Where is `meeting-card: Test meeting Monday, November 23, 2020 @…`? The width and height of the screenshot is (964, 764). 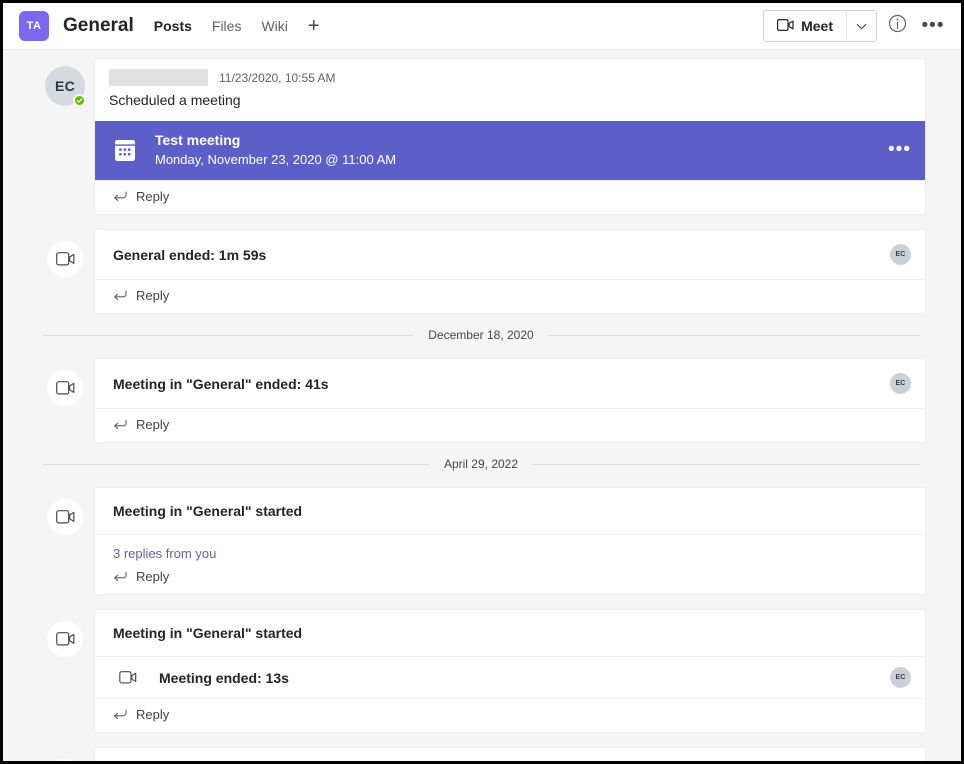 meeting-card: Test meeting Monday, November 23, 2020 @… is located at coordinates (510, 150).